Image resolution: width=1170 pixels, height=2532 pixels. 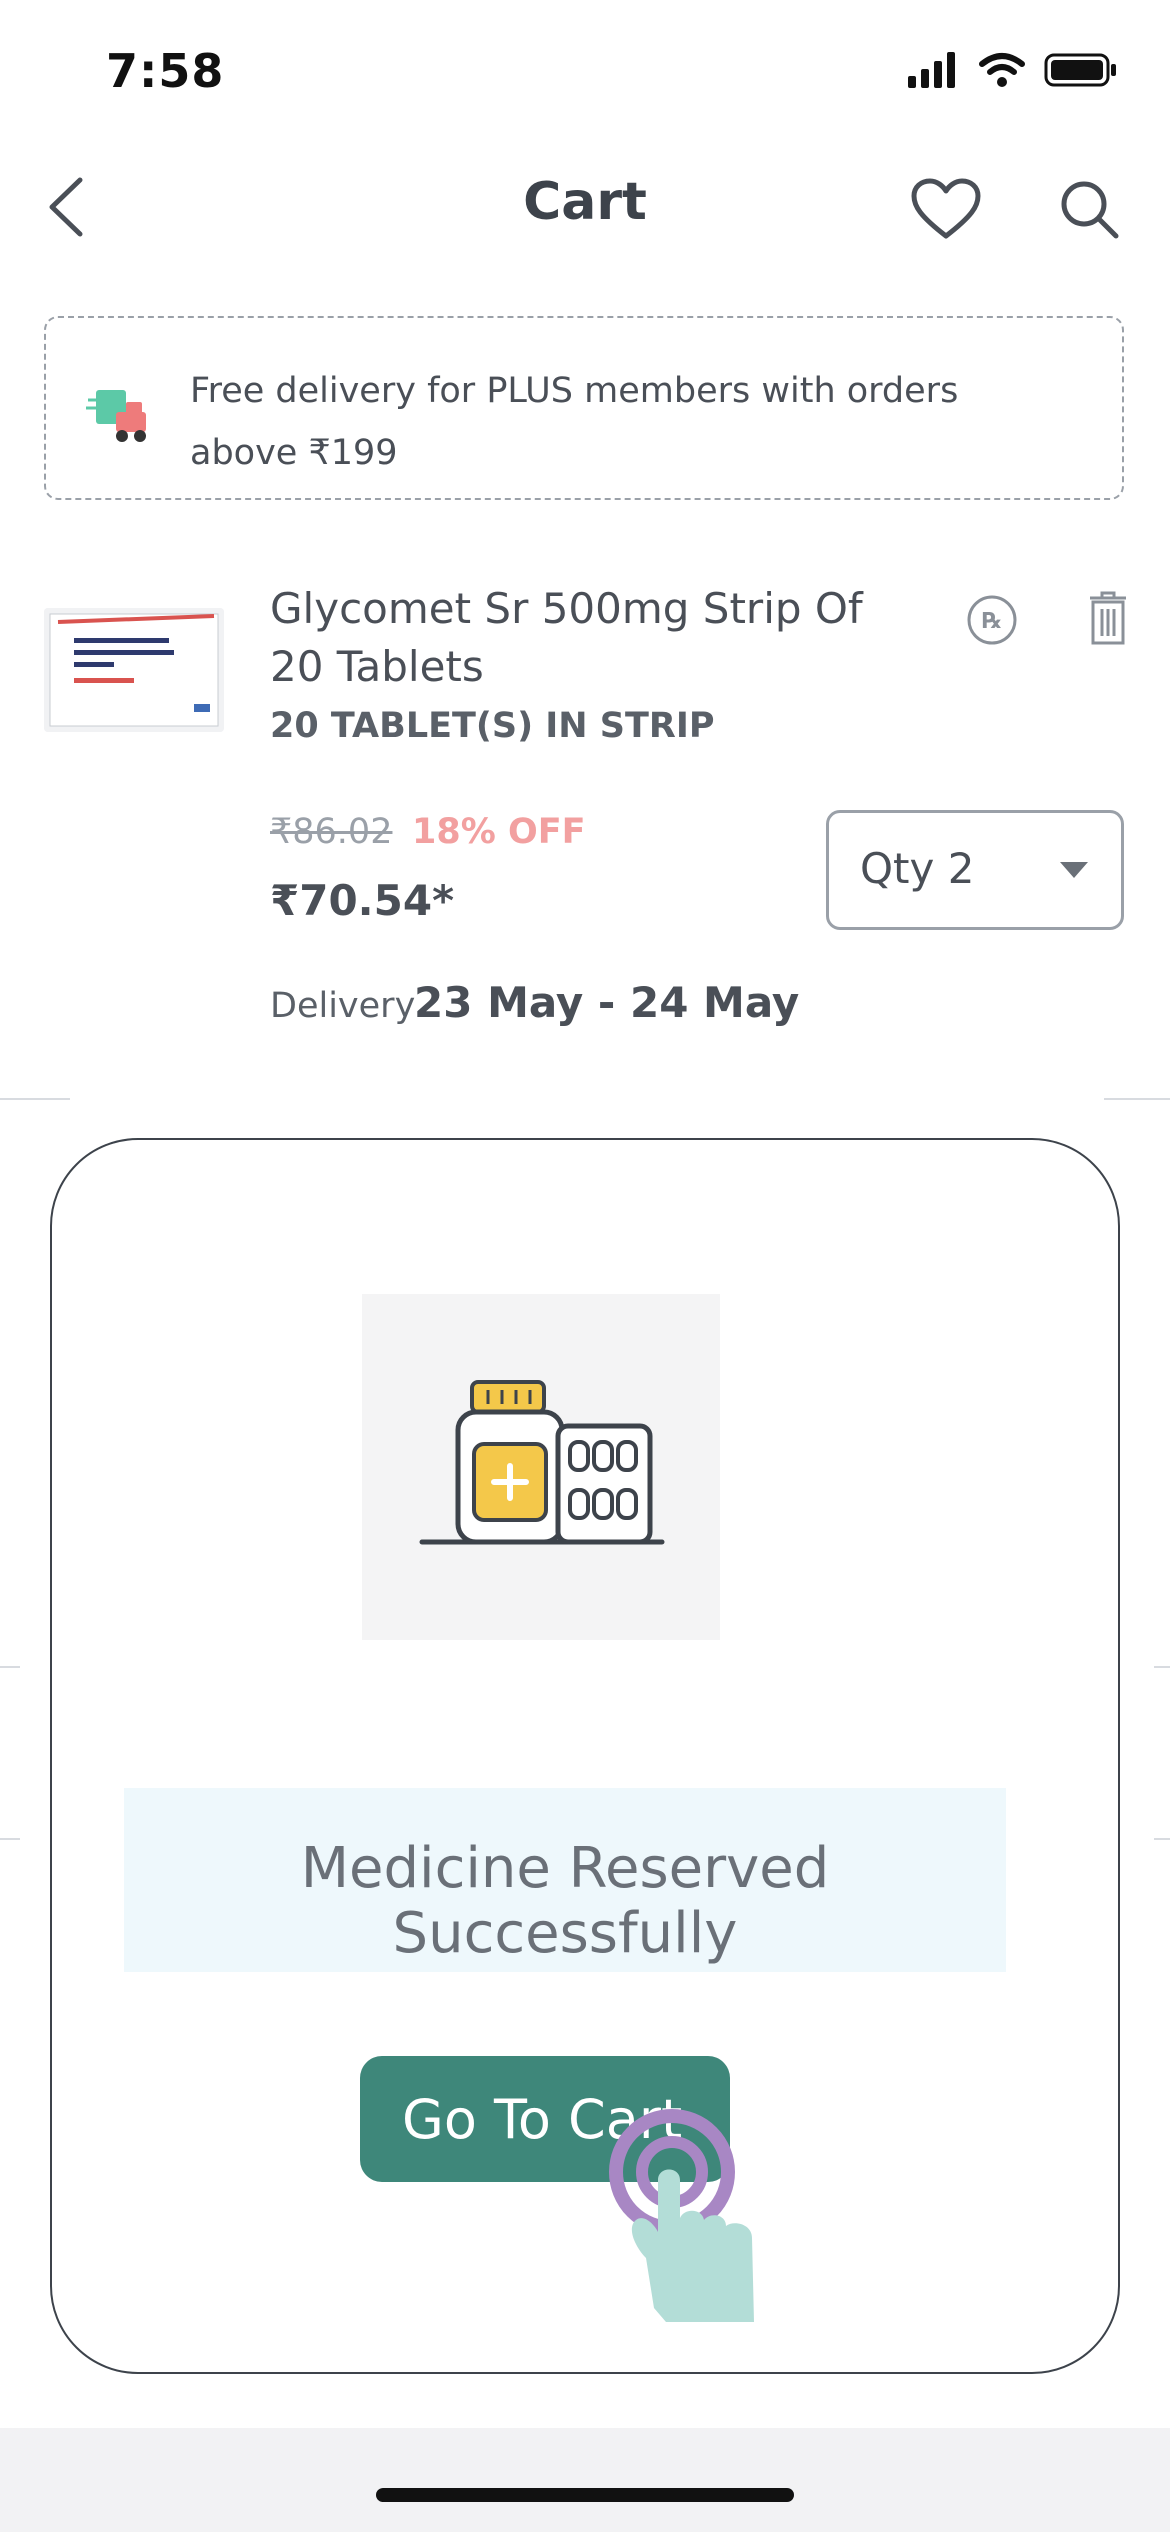 What do you see at coordinates (116, 416) in the screenshot?
I see `delivery-truck-icon` at bounding box center [116, 416].